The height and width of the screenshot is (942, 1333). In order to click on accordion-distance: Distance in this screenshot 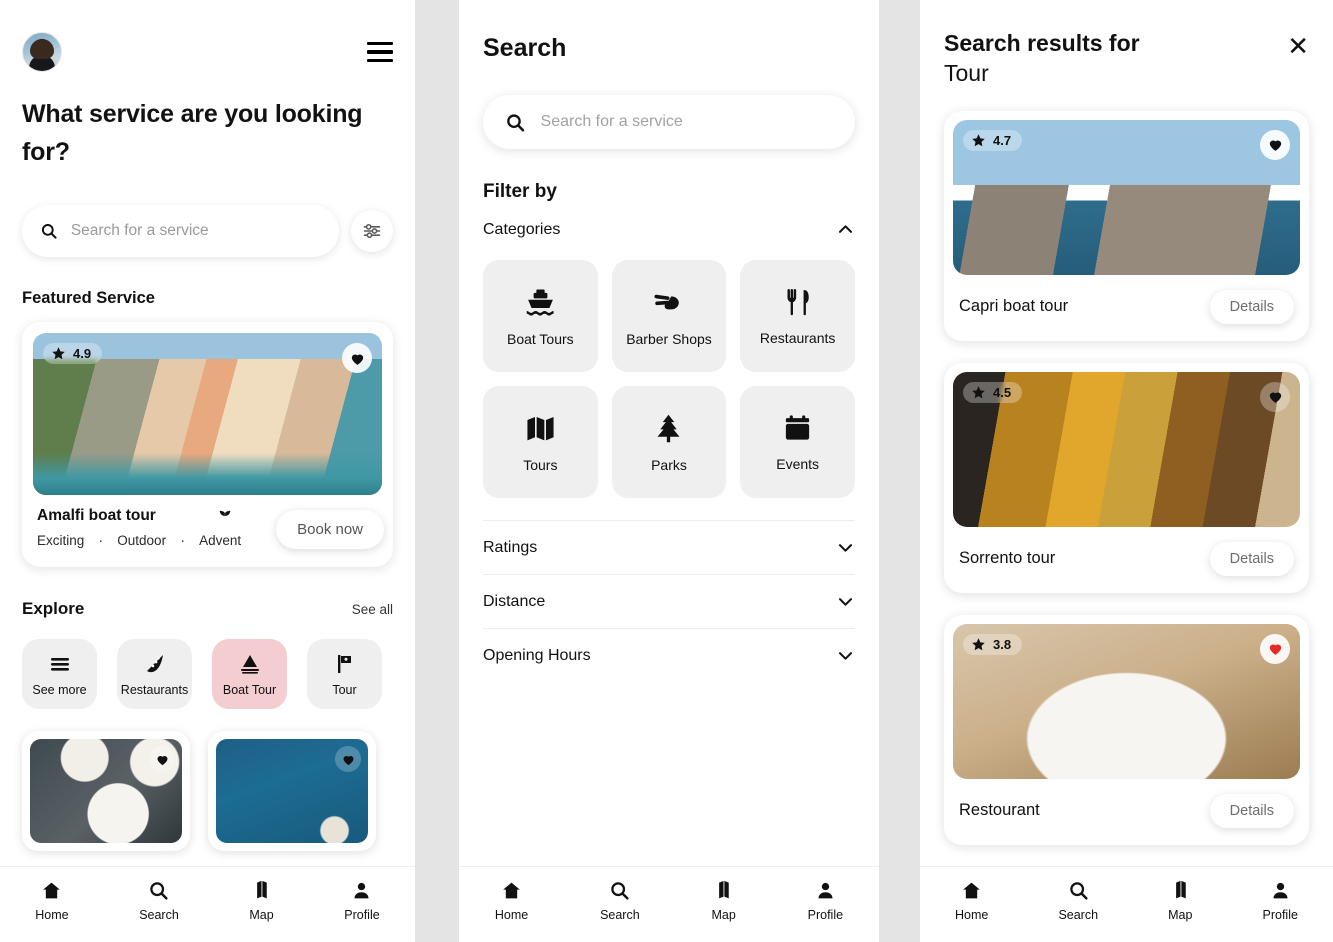, I will do `click(669, 601)`.